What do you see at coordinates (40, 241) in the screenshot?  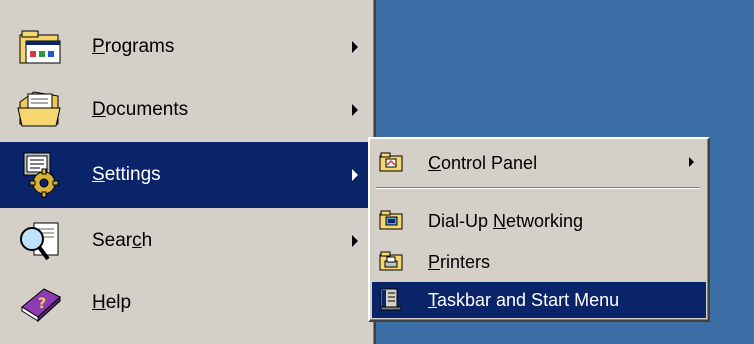 I see `search-icon` at bounding box center [40, 241].